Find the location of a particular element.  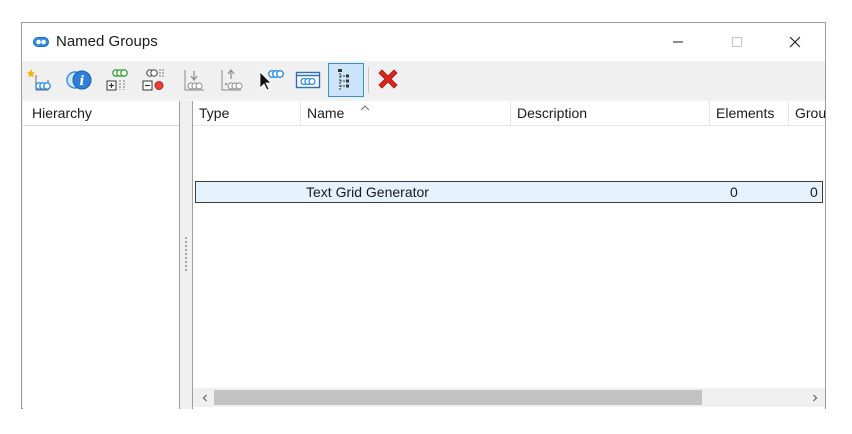

hierarchy-header: Hierarchy is located at coordinates (101, 113).